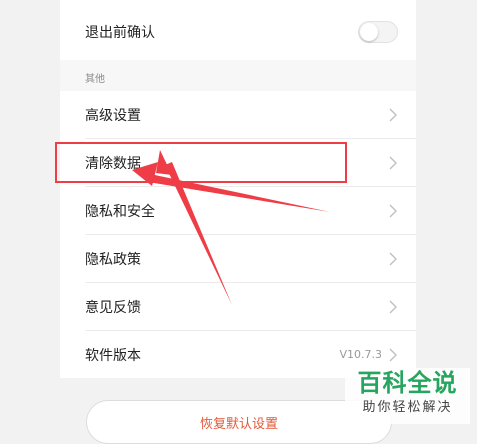 The image size is (477, 444). What do you see at coordinates (407, 407) in the screenshot?
I see `watermark-subtitle: 助你轻松解决` at bounding box center [407, 407].